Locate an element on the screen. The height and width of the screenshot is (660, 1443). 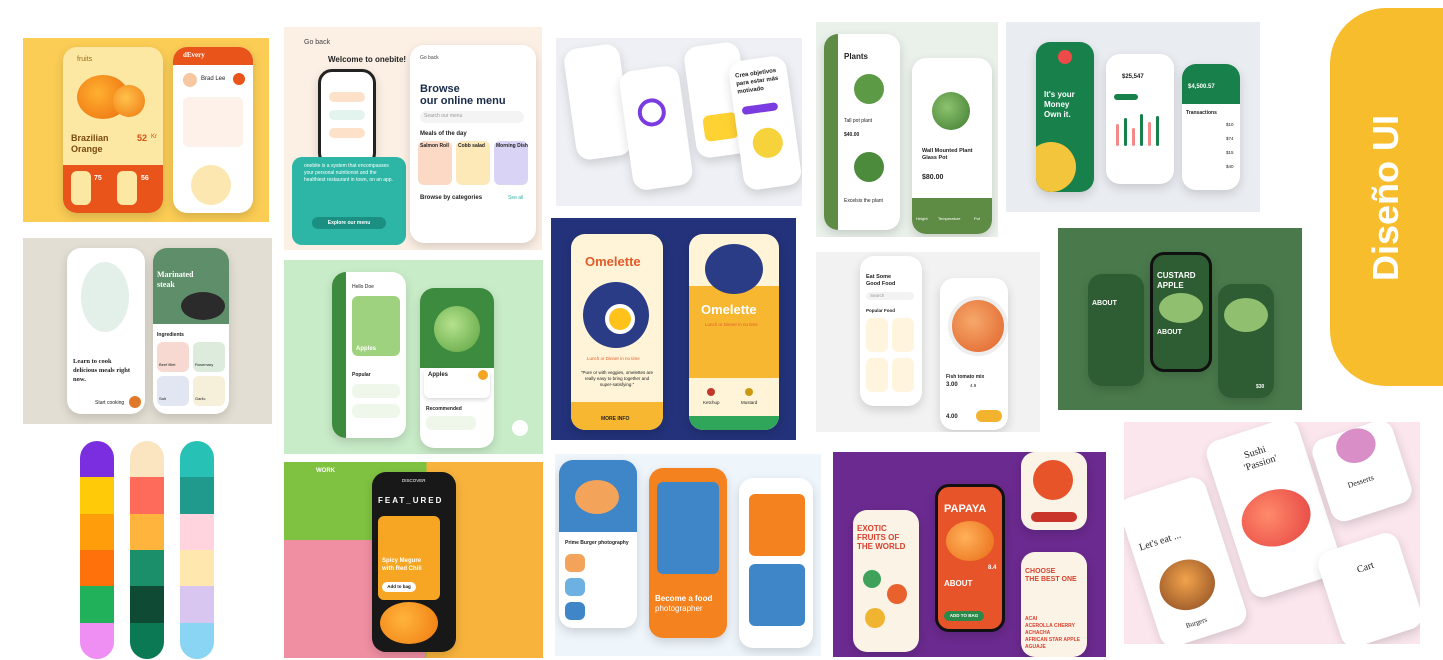
add-button is located at coordinates (483, 375).